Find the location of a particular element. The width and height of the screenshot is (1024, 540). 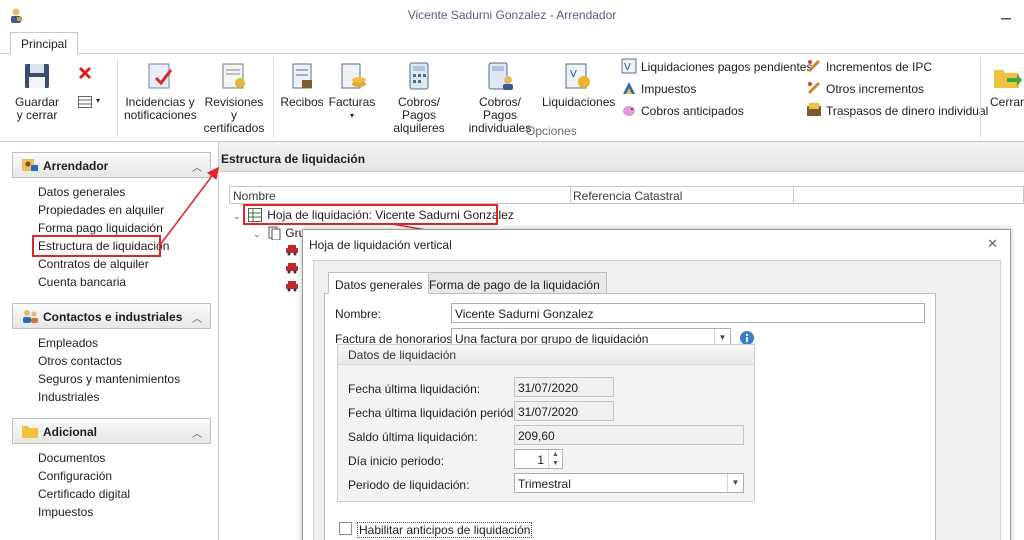

piggy-bank-icon is located at coordinates (629, 111).